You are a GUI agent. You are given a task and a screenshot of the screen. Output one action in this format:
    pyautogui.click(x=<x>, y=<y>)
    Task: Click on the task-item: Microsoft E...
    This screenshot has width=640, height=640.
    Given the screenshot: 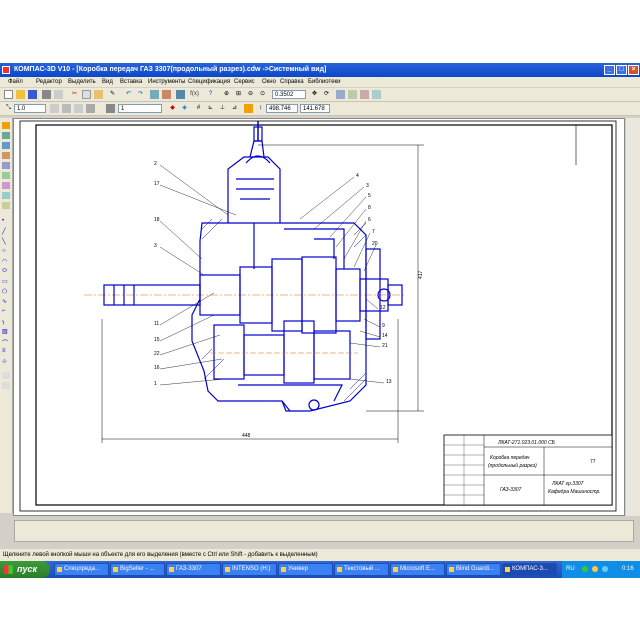 What is the action you would take?
    pyautogui.click(x=417, y=569)
    